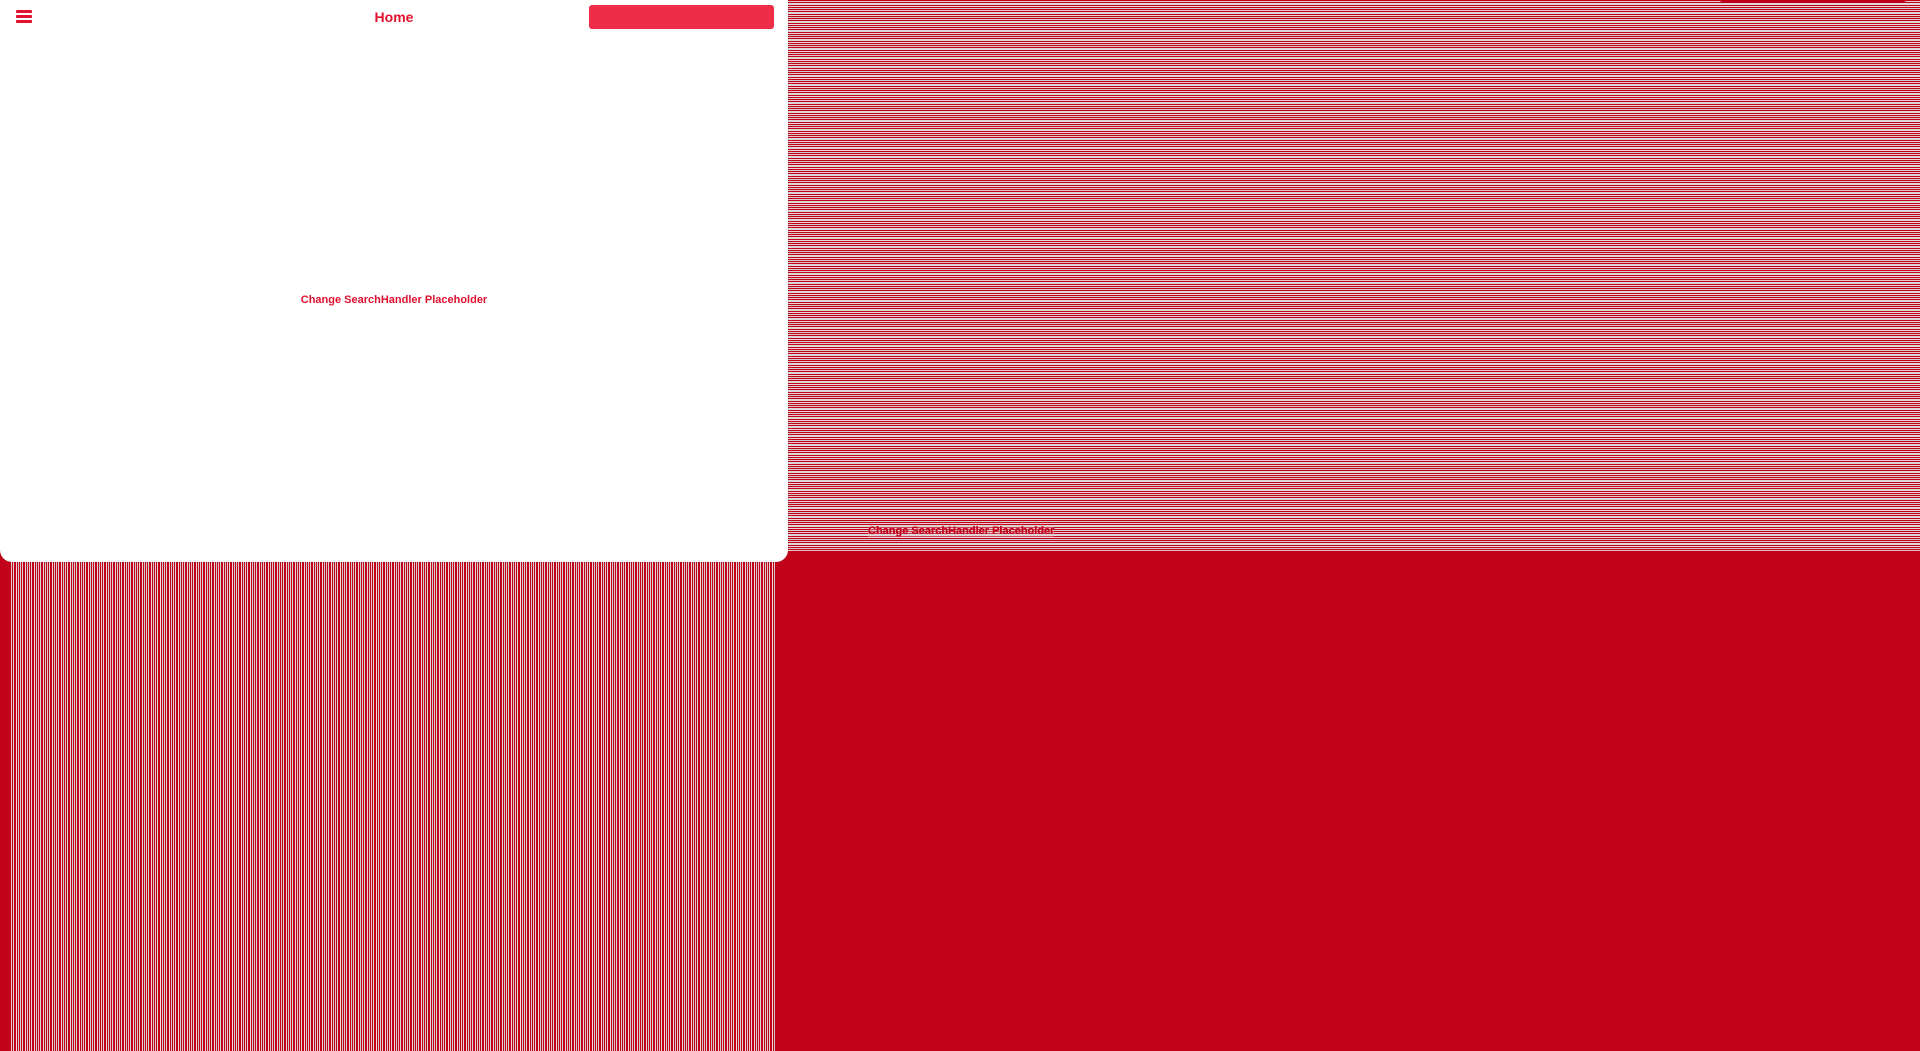  What do you see at coordinates (394, 18) in the screenshot?
I see `navigation-header: Home` at bounding box center [394, 18].